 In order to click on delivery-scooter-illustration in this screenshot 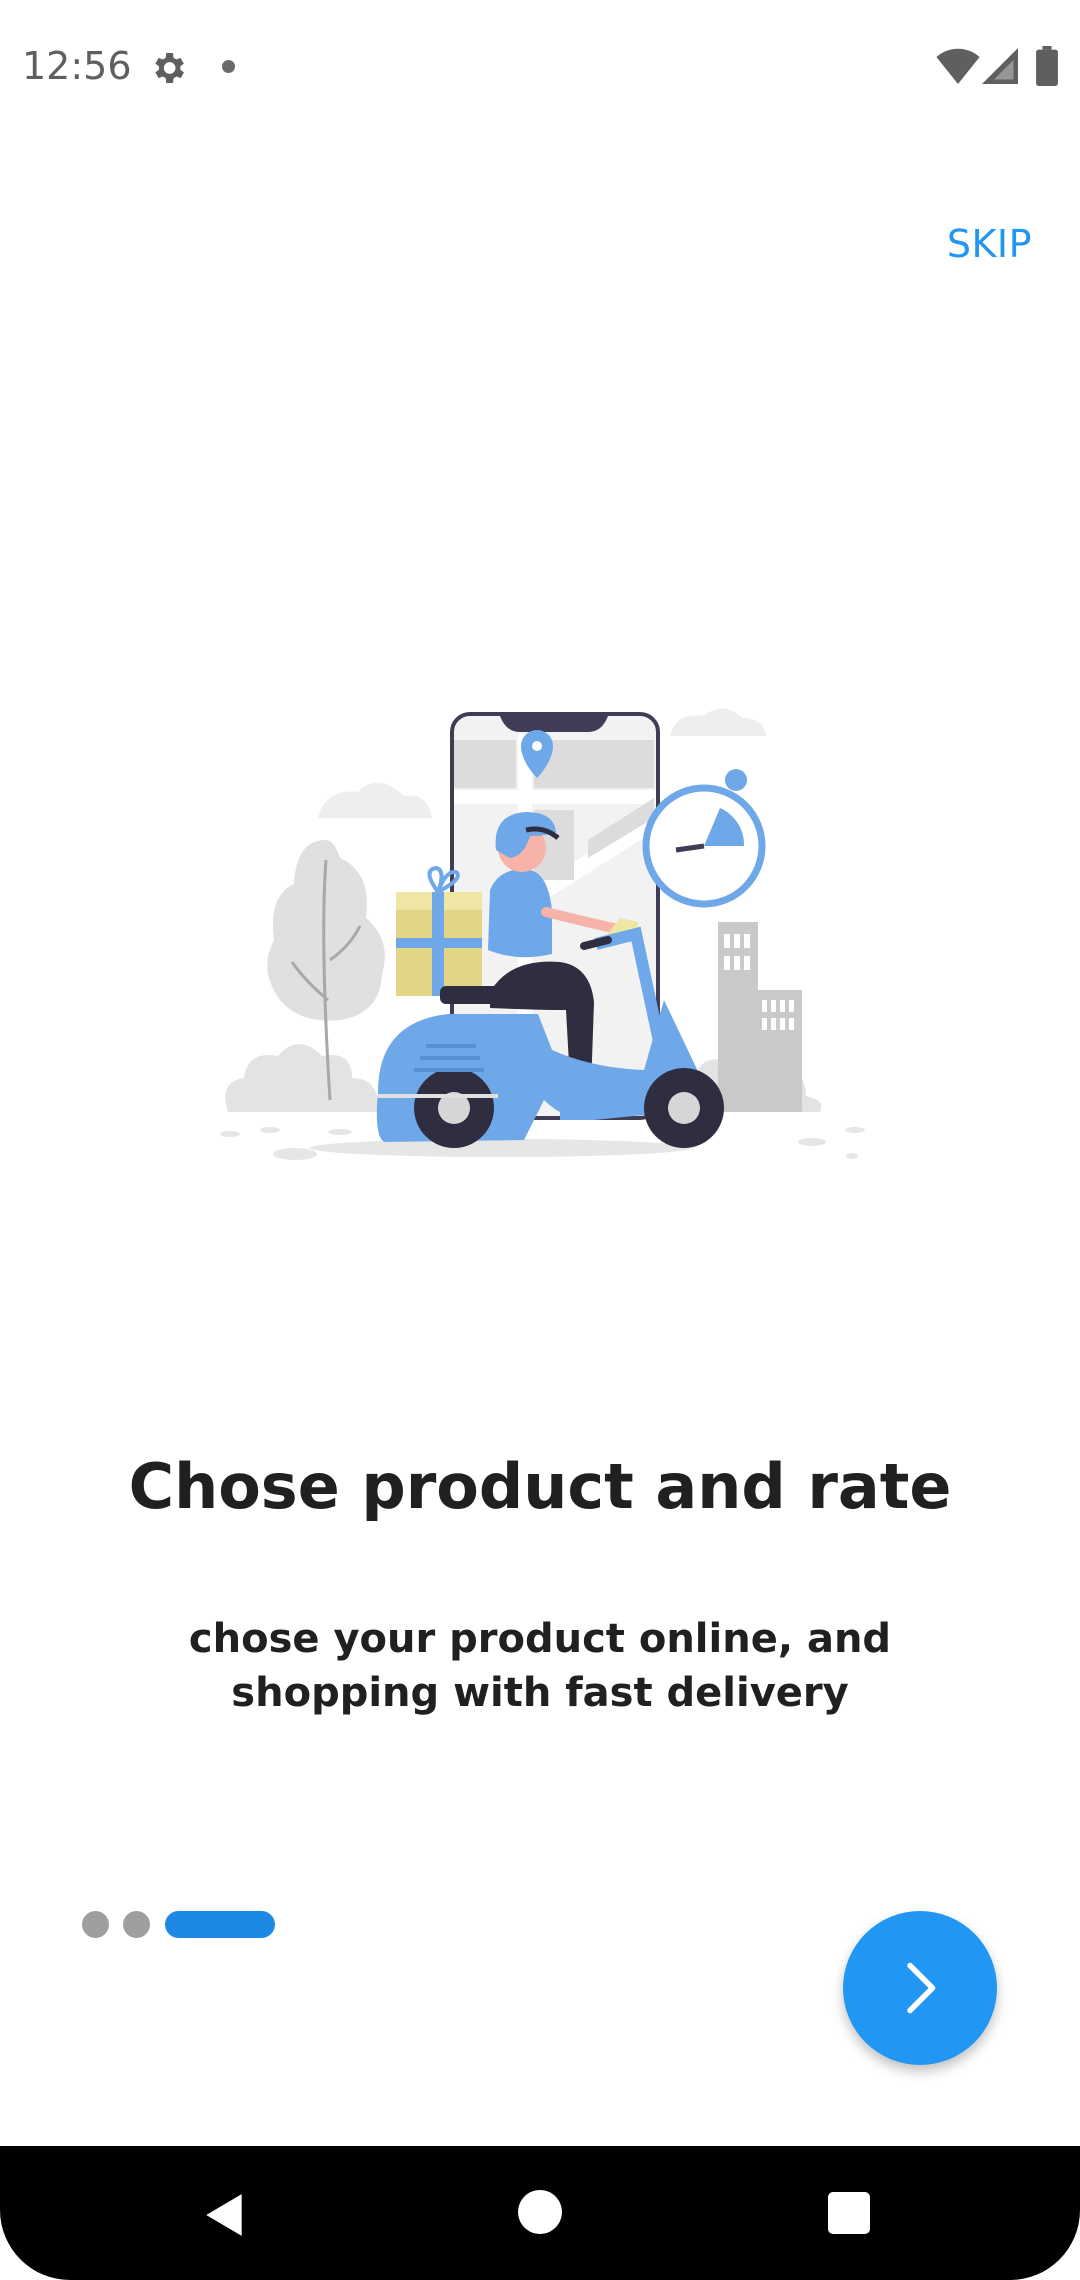, I will do `click(542, 934)`.